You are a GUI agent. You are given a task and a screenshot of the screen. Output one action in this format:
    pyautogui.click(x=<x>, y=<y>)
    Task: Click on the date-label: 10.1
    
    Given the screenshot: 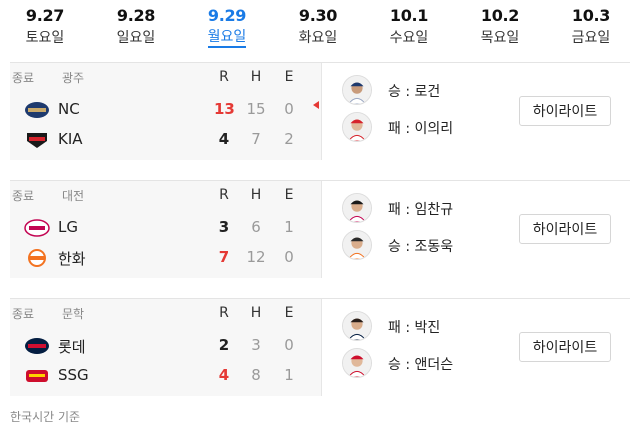 What is the action you would take?
    pyautogui.click(x=409, y=15)
    